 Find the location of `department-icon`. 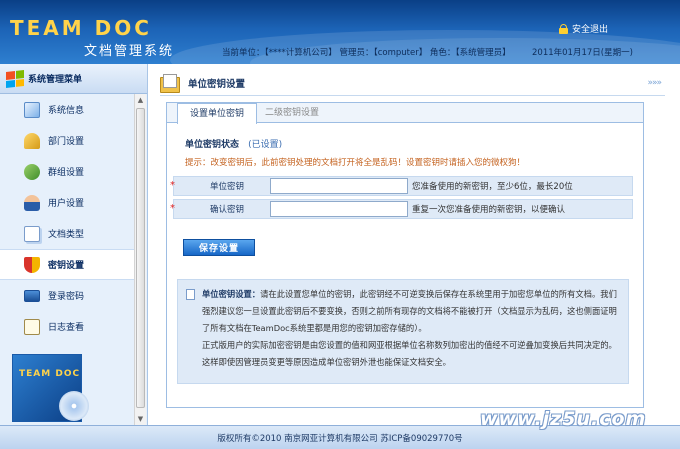

department-icon is located at coordinates (32, 140).